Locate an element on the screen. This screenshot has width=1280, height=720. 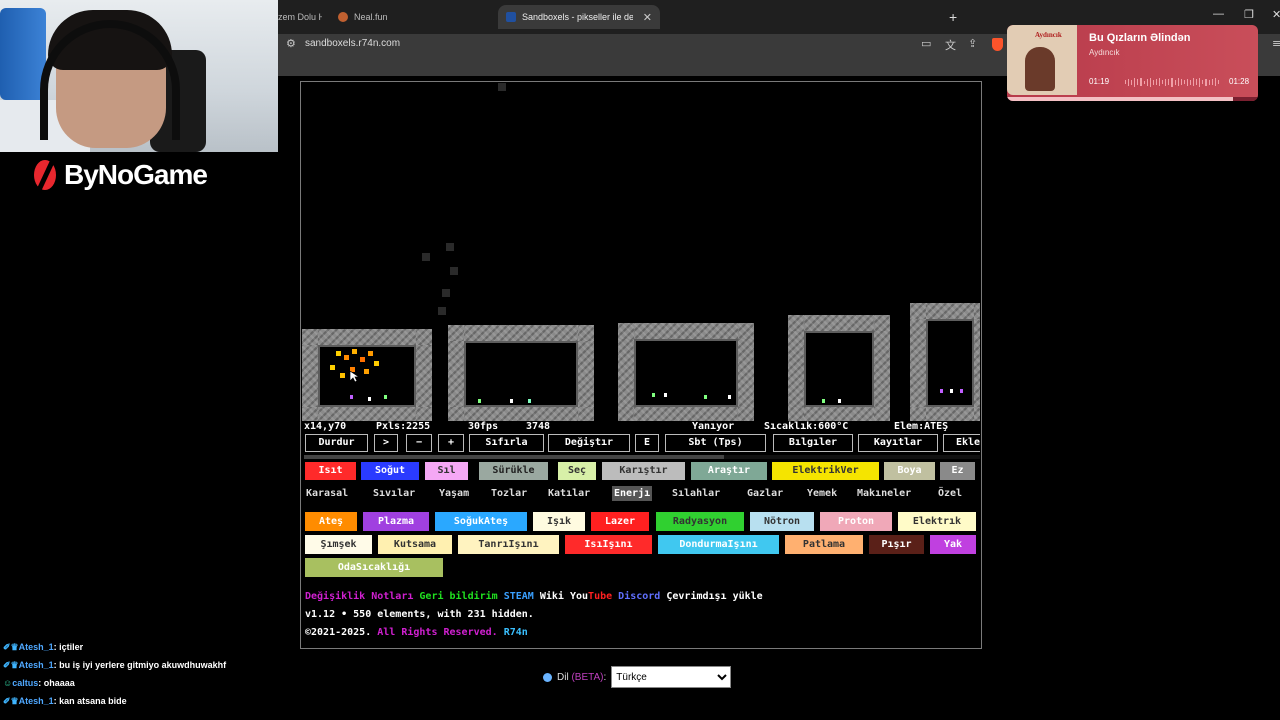
discord-link: Discord is located at coordinates (639, 596).